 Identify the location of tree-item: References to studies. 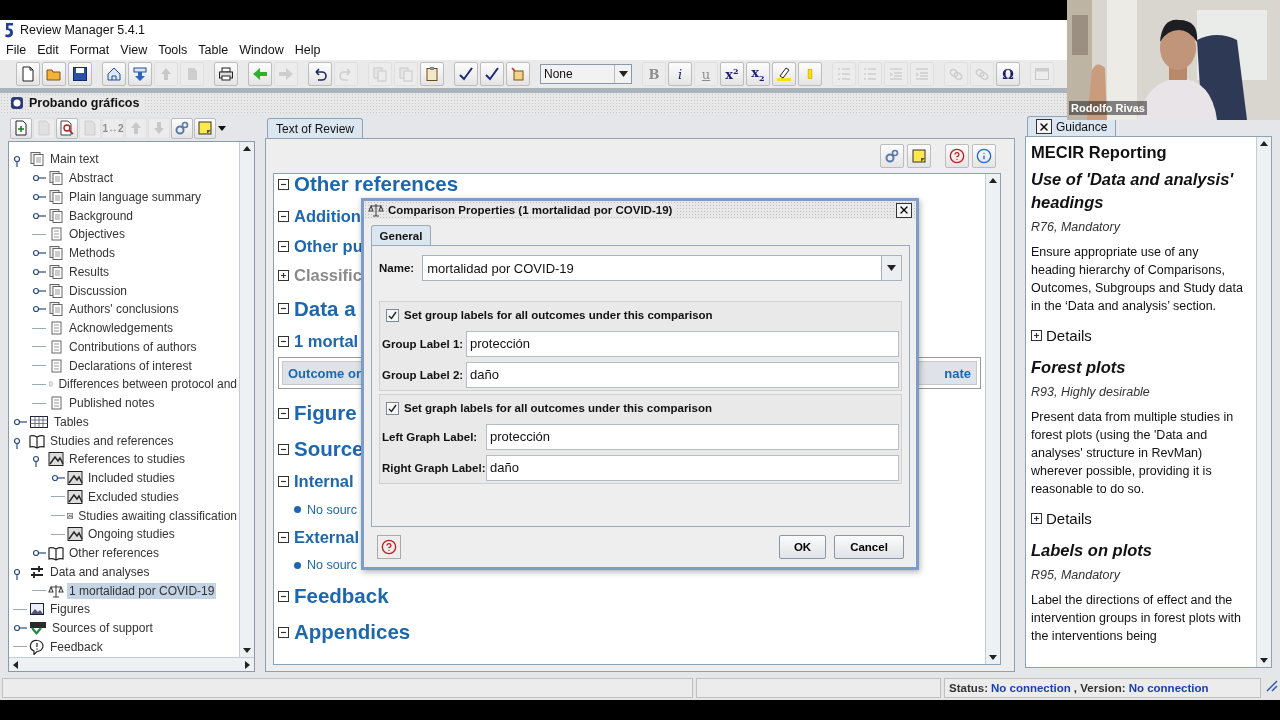
(127, 459).